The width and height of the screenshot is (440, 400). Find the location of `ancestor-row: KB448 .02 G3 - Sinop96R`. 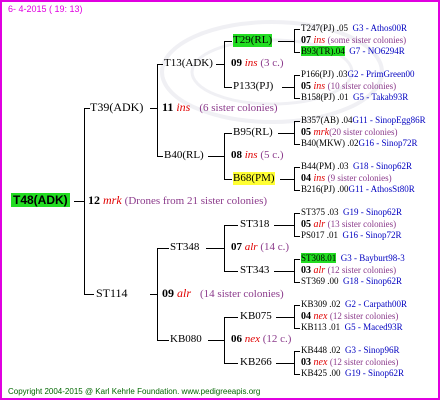

ancestor-row: KB448 .02 G3 - Sinop96R is located at coordinates (350, 350).